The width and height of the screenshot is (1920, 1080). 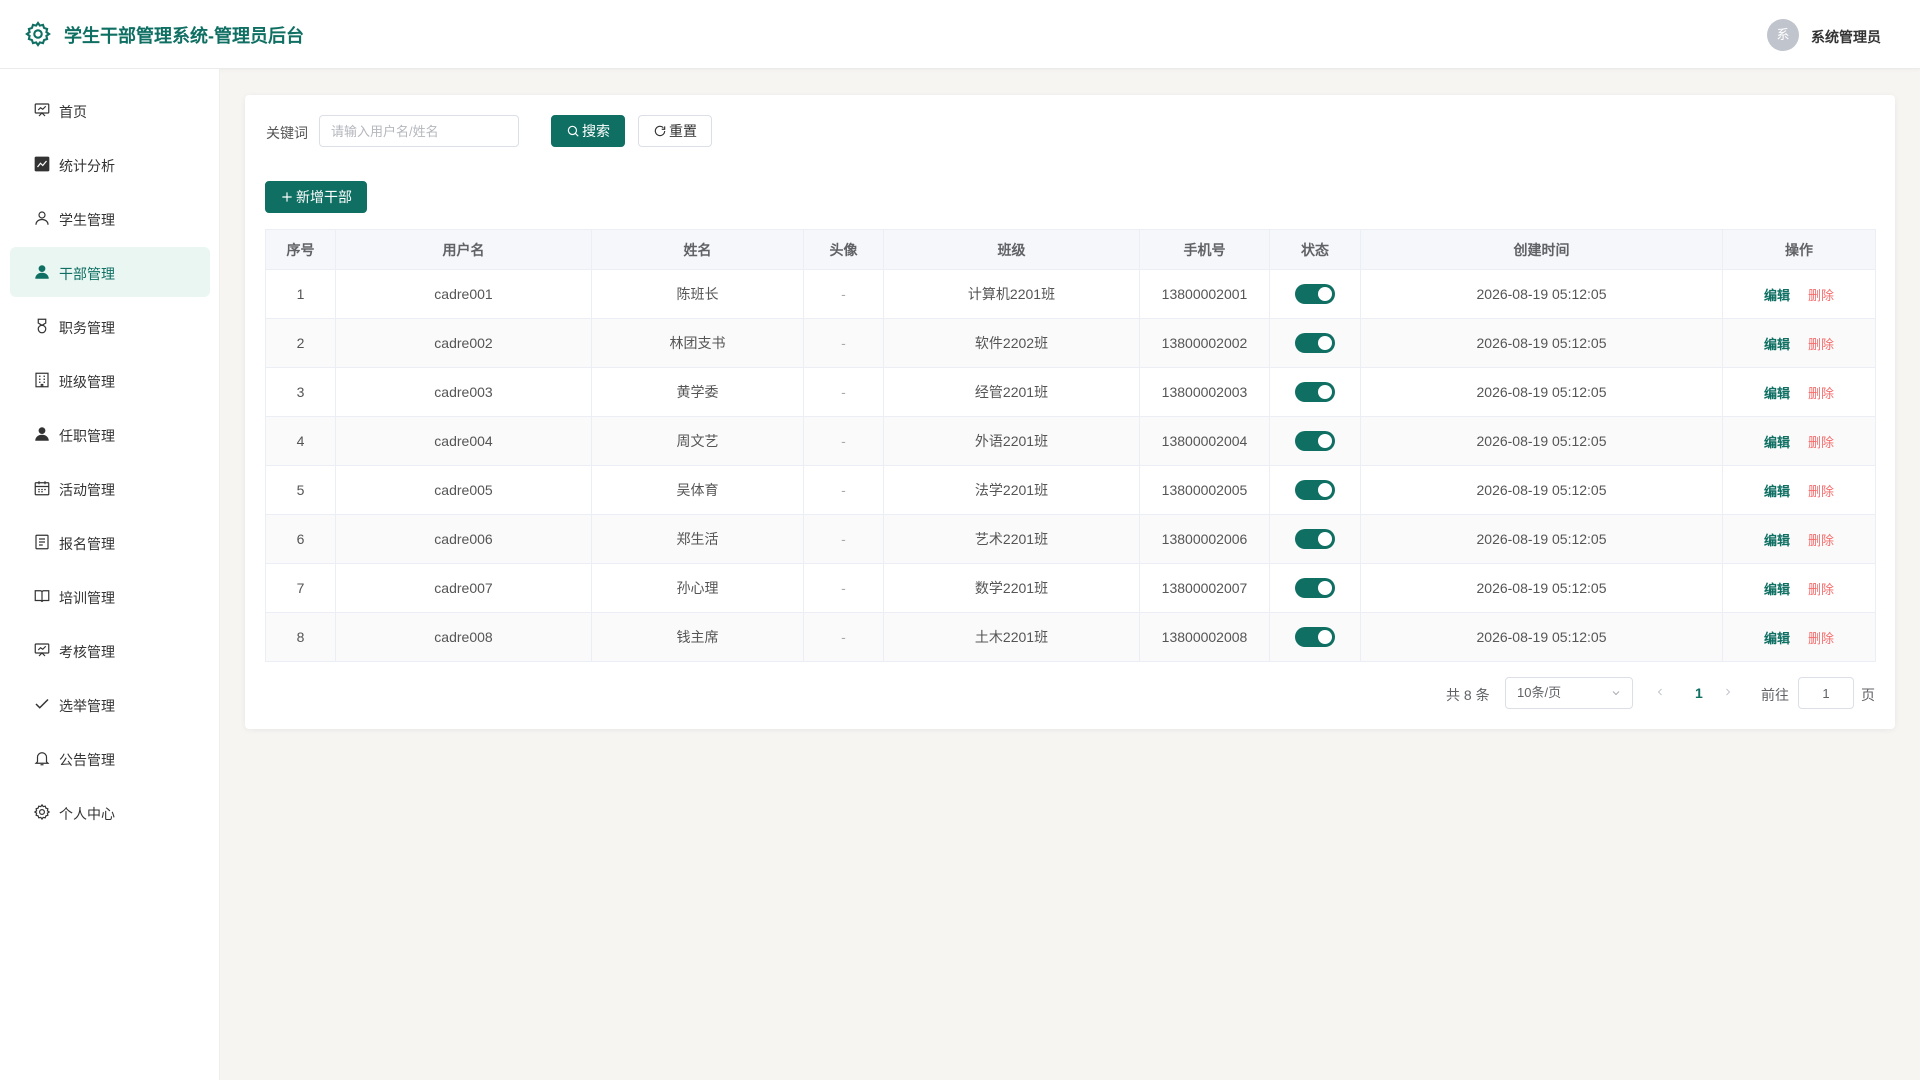 What do you see at coordinates (1541, 249) in the screenshot?
I see `column-header: 创建时间` at bounding box center [1541, 249].